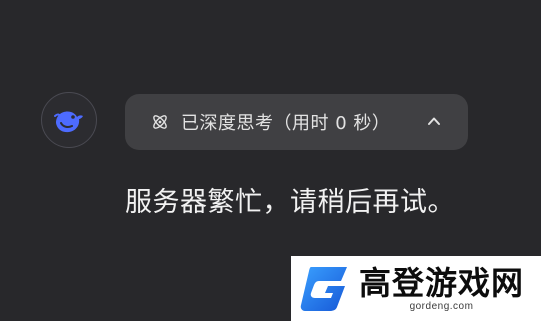 This screenshot has height=321, width=541. I want to click on watermark-text: 高登游戏网 gordeng.com, so click(441, 289).